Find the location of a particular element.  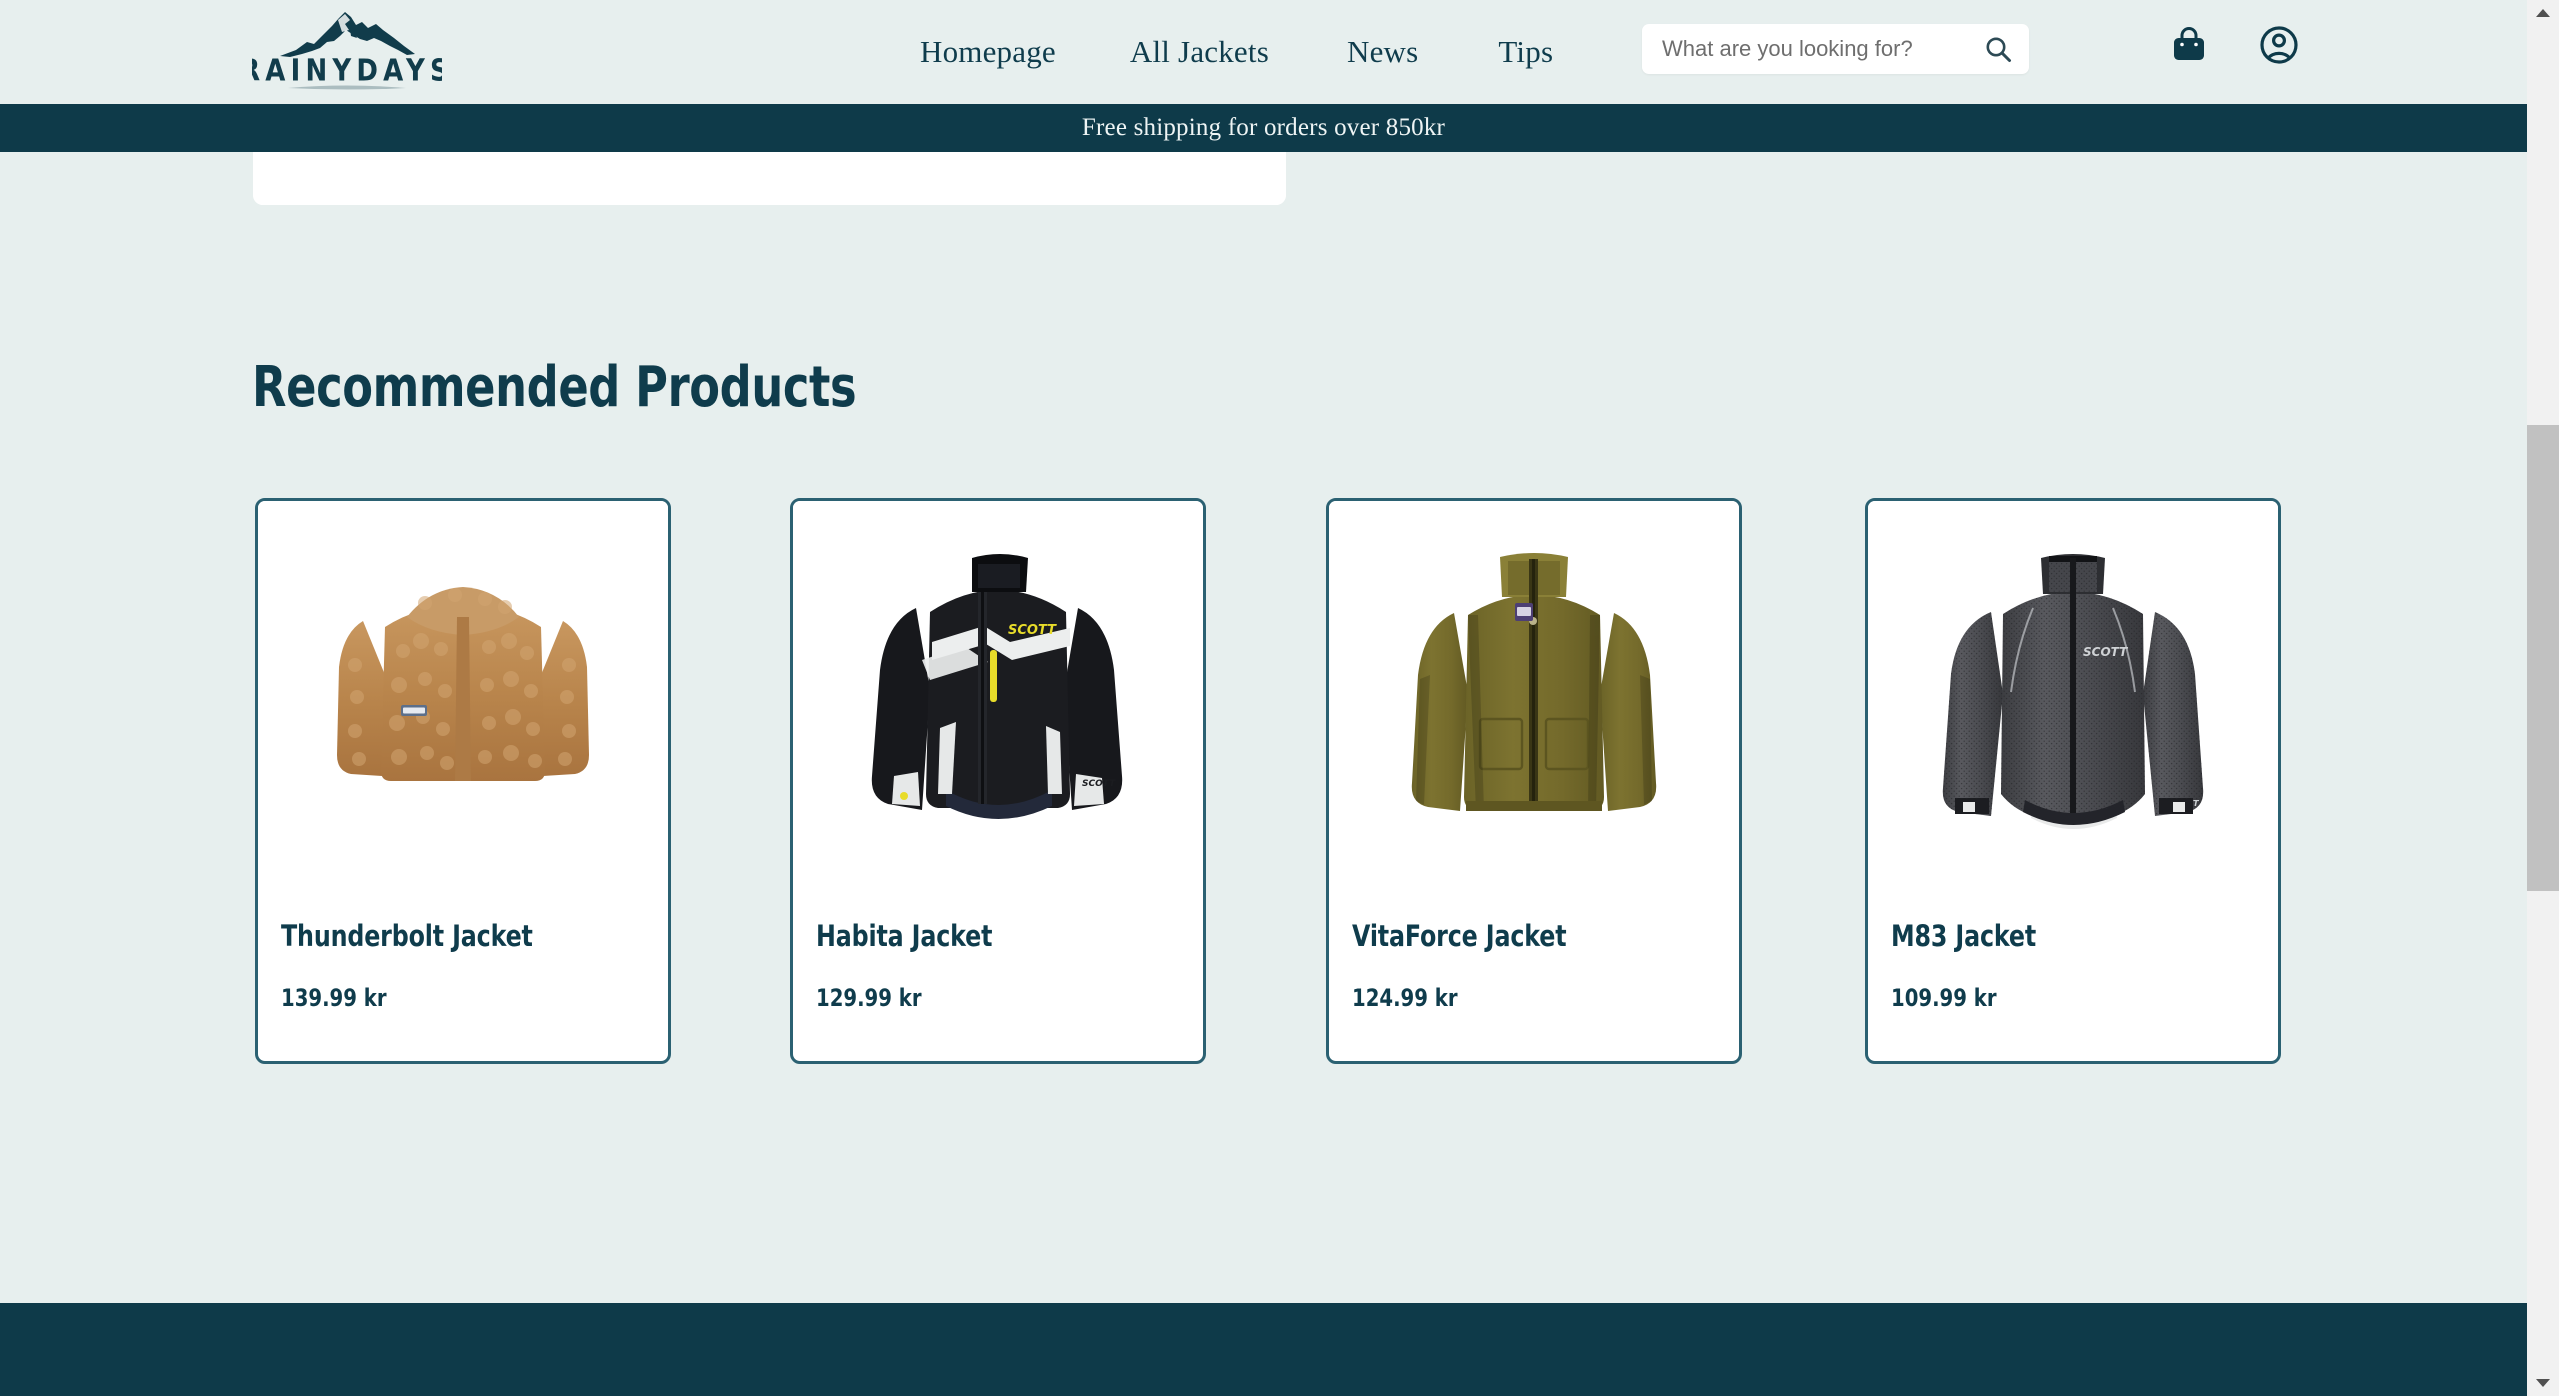

nav-item-homepage: Homepage is located at coordinates (988, 52).